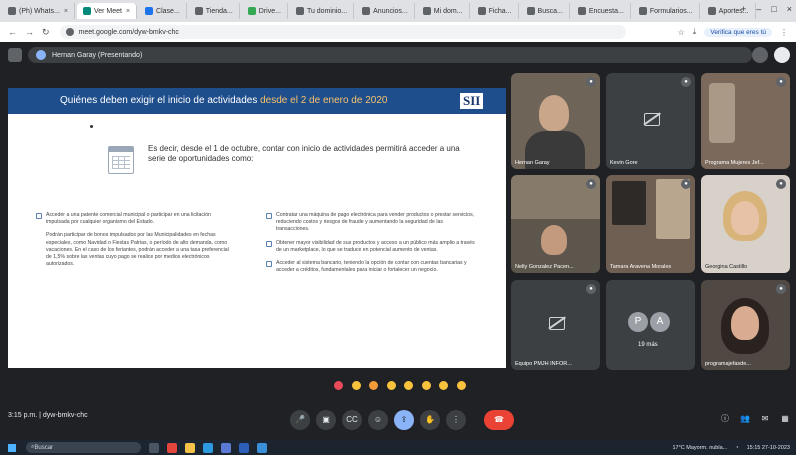 The image size is (796, 455). I want to click on camera-button: ▣, so click(326, 420).